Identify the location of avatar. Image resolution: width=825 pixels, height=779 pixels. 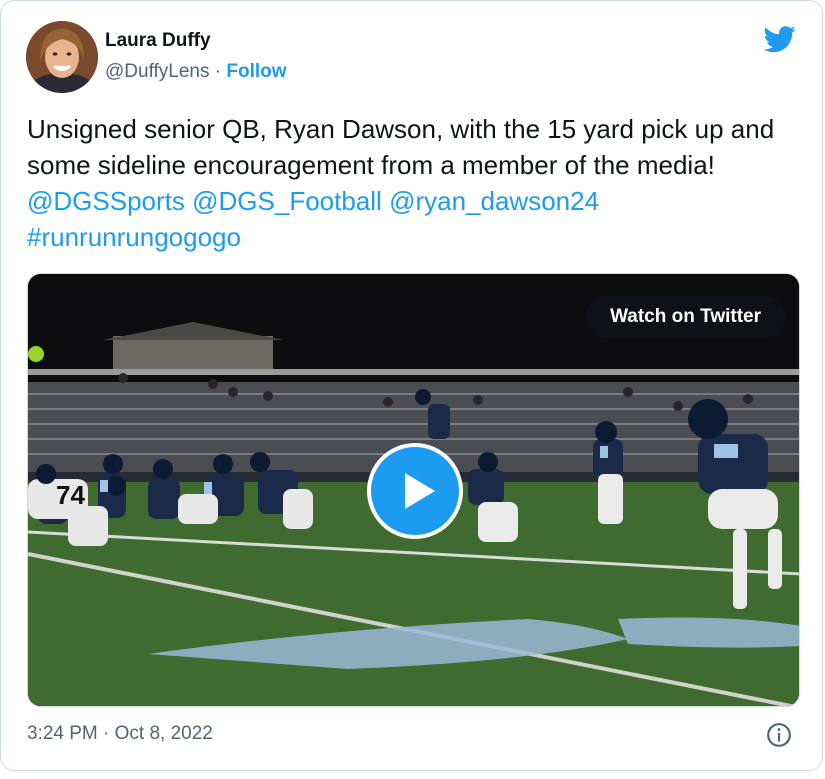
(62, 57).